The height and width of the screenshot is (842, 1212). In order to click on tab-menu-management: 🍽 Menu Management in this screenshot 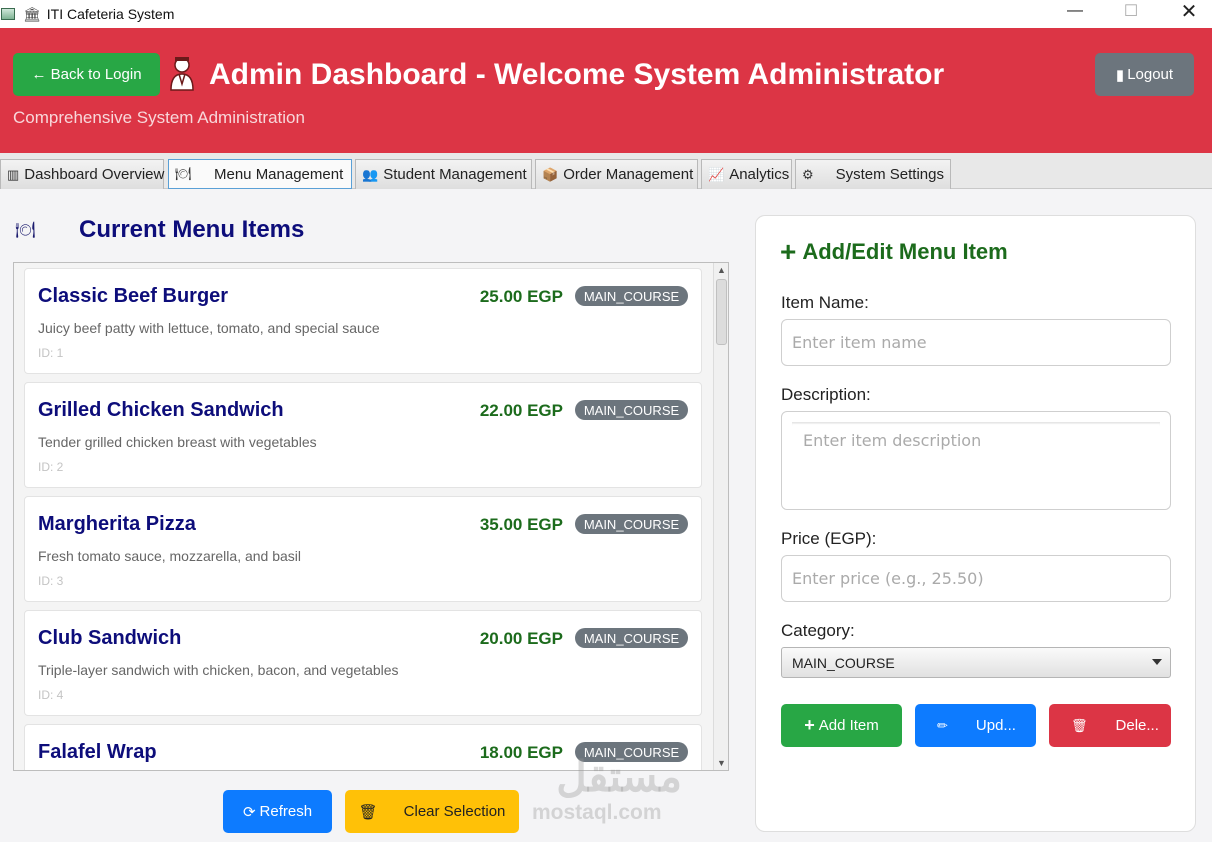, I will do `click(260, 174)`.